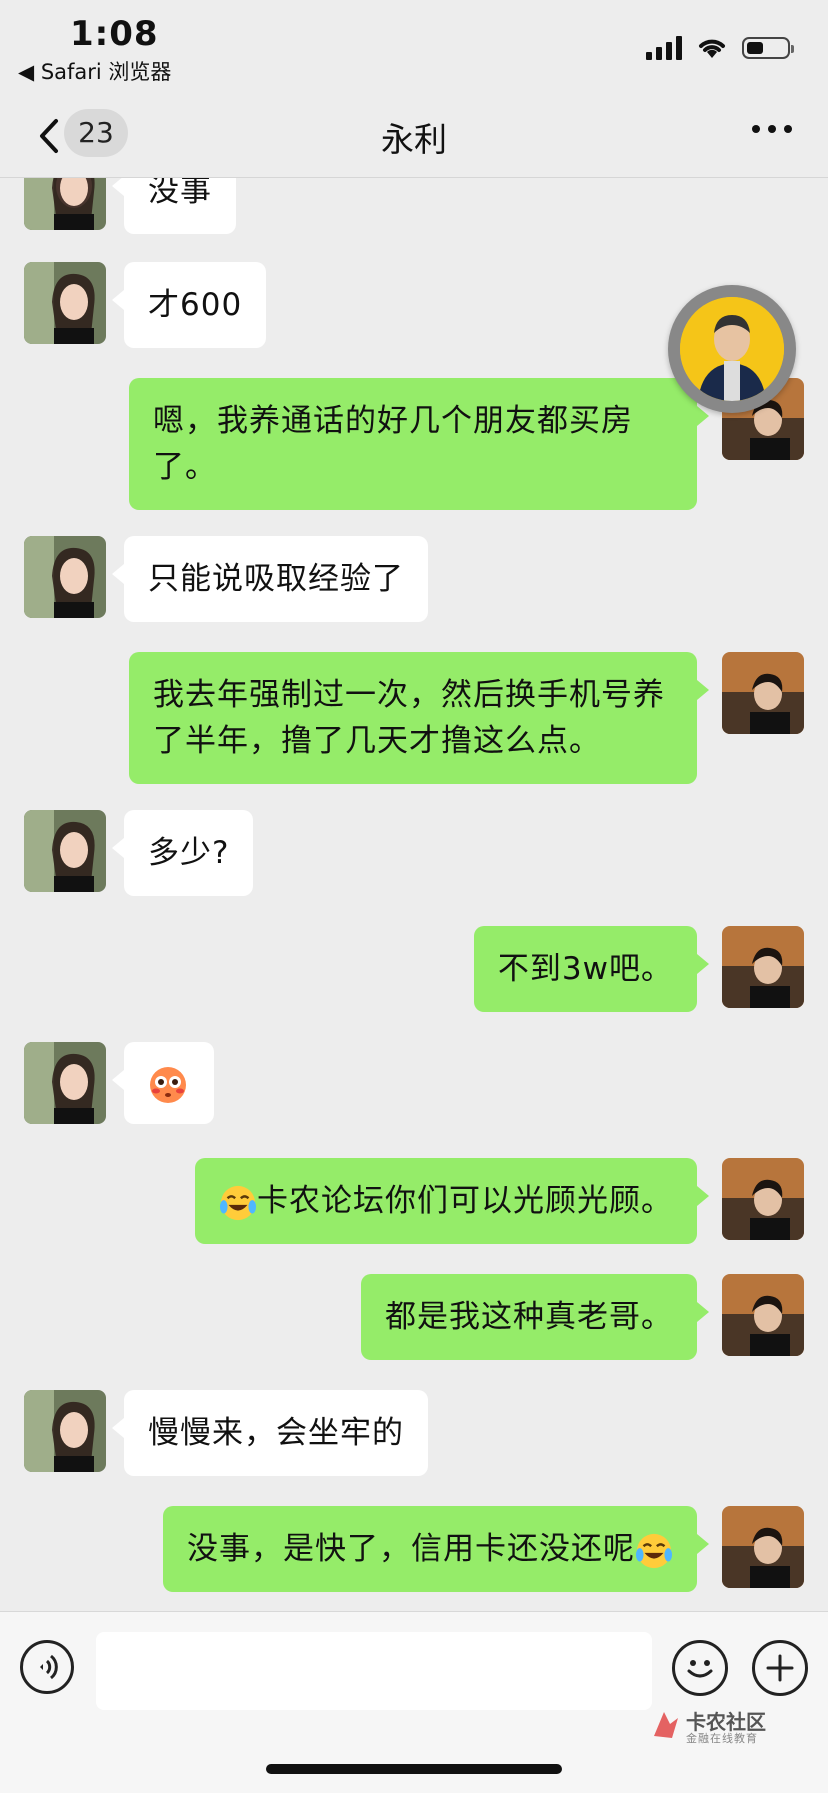 The height and width of the screenshot is (1793, 828). I want to click on watermark-subtitle: 金融在线教育, so click(722, 1738).